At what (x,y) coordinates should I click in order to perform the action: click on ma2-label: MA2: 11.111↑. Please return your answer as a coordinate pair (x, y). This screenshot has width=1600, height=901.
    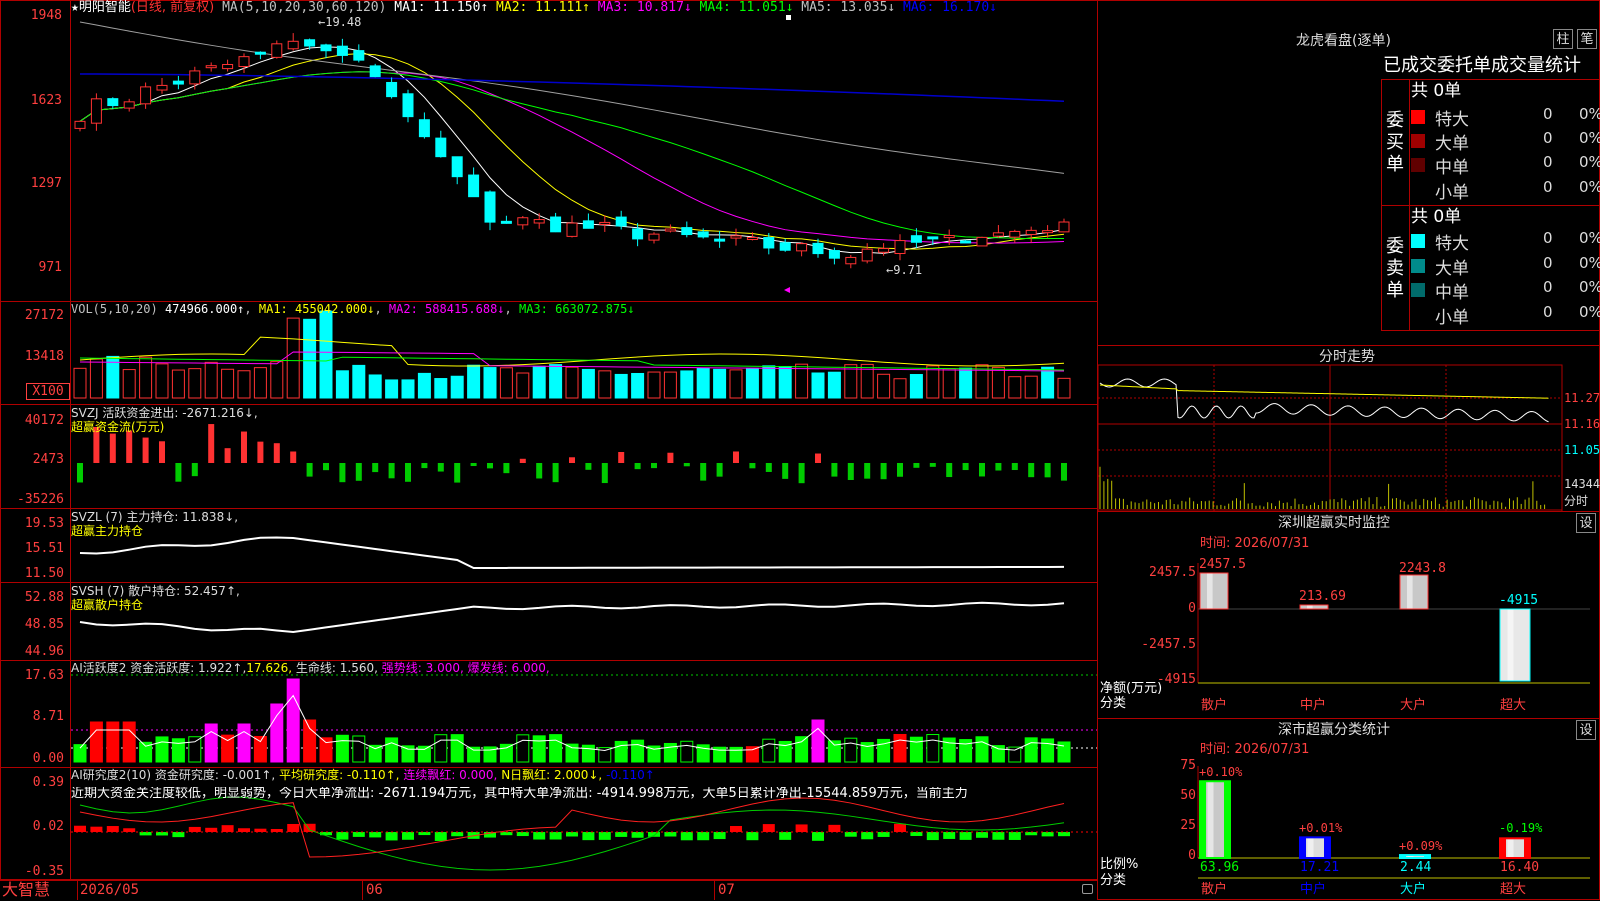
    Looking at the image, I should click on (543, 7).